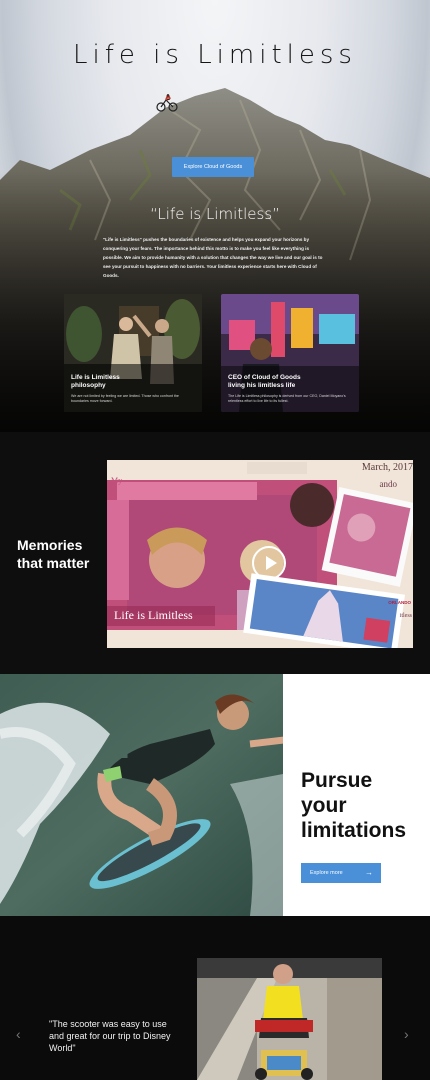 This screenshot has height=1080, width=430. What do you see at coordinates (388, 484) in the screenshot?
I see `collage-fragment-ando: ando` at bounding box center [388, 484].